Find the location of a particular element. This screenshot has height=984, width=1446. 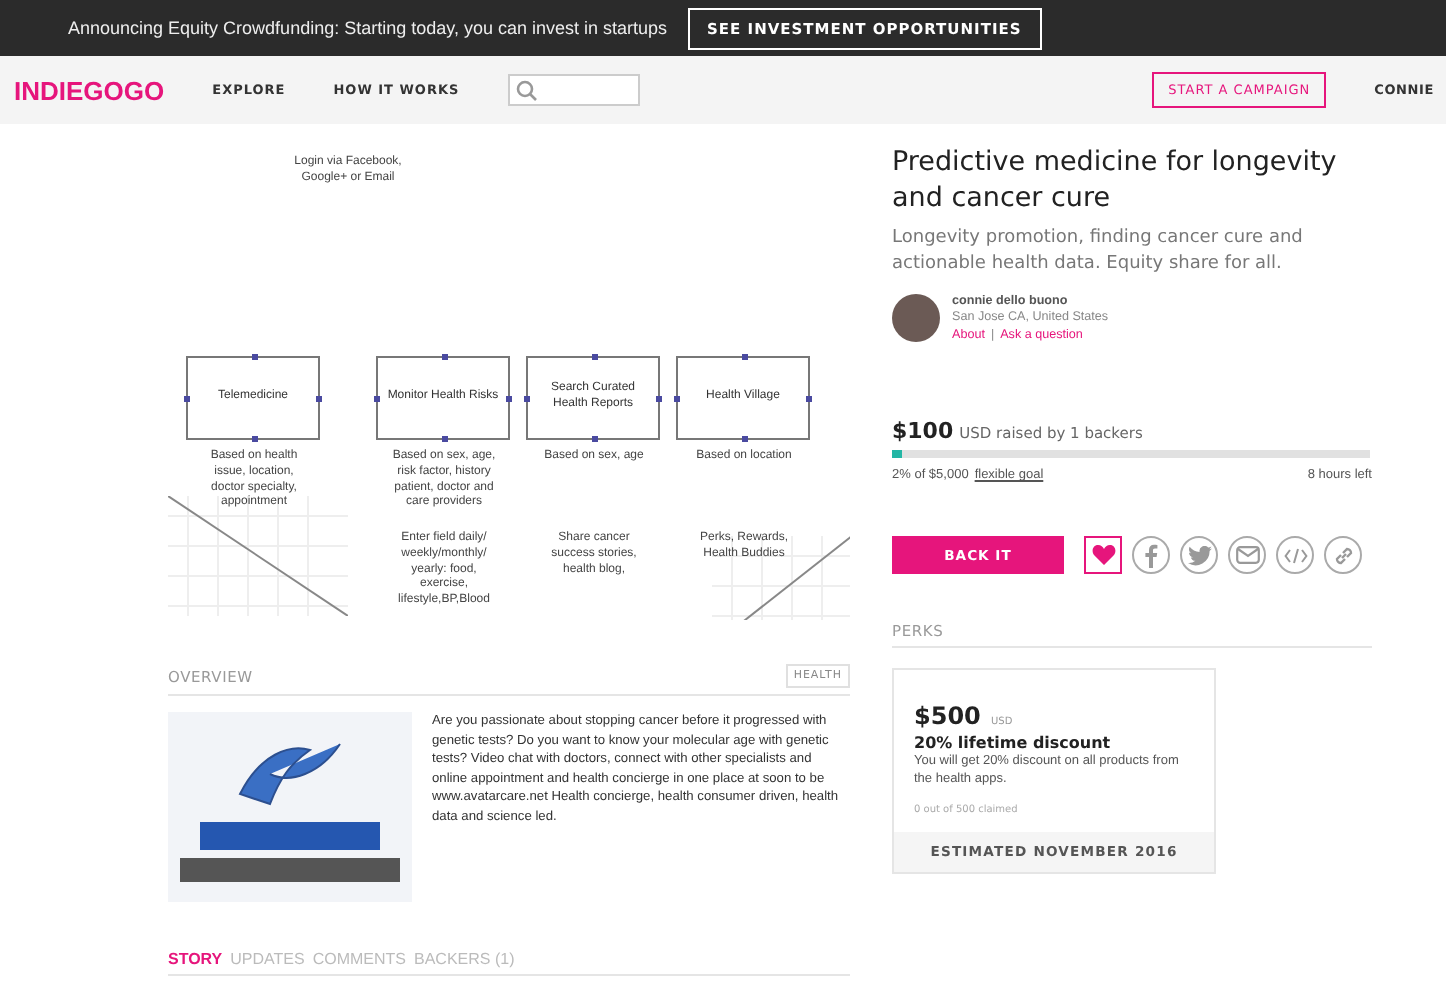

code-icon is located at coordinates (1295, 555).